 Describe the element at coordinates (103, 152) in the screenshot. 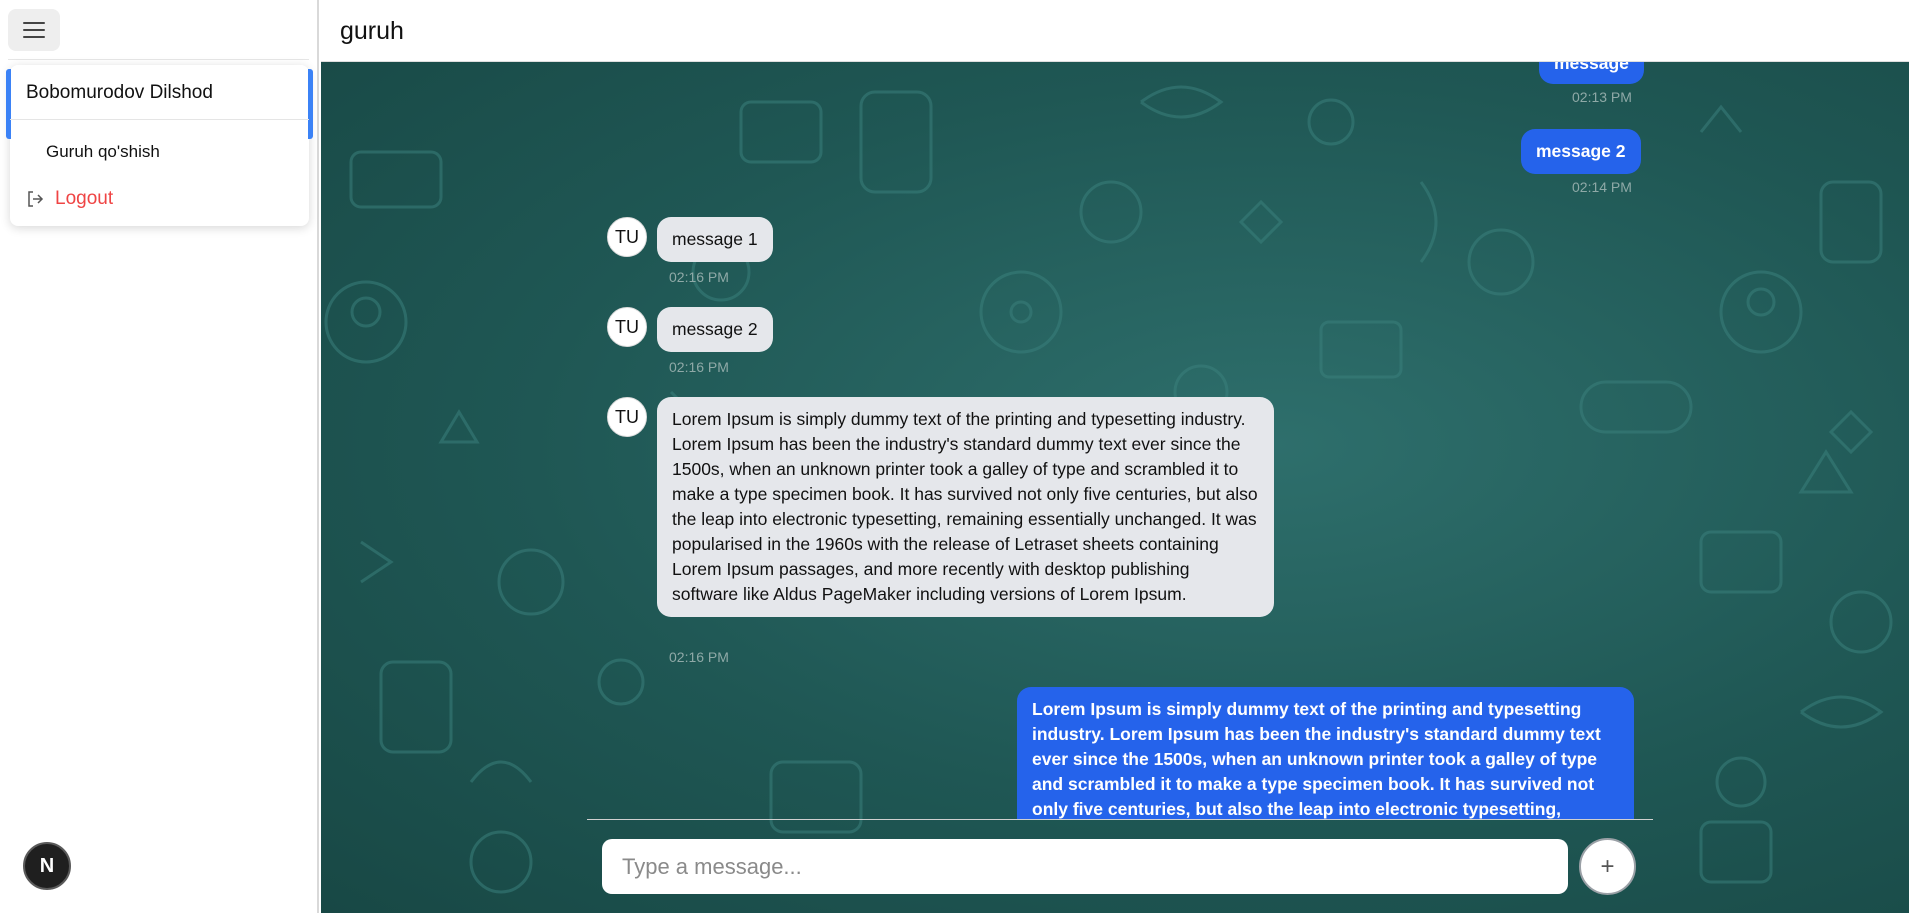

I see `add-group-menu-item: Guruh qo'shish` at that location.